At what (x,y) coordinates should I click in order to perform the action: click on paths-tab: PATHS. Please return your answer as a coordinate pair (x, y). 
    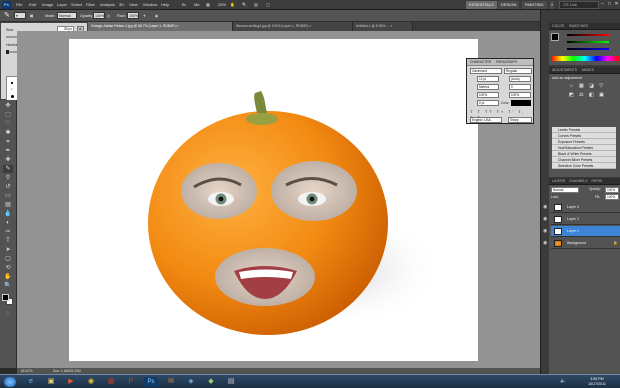
    Looking at the image, I should click on (597, 181).